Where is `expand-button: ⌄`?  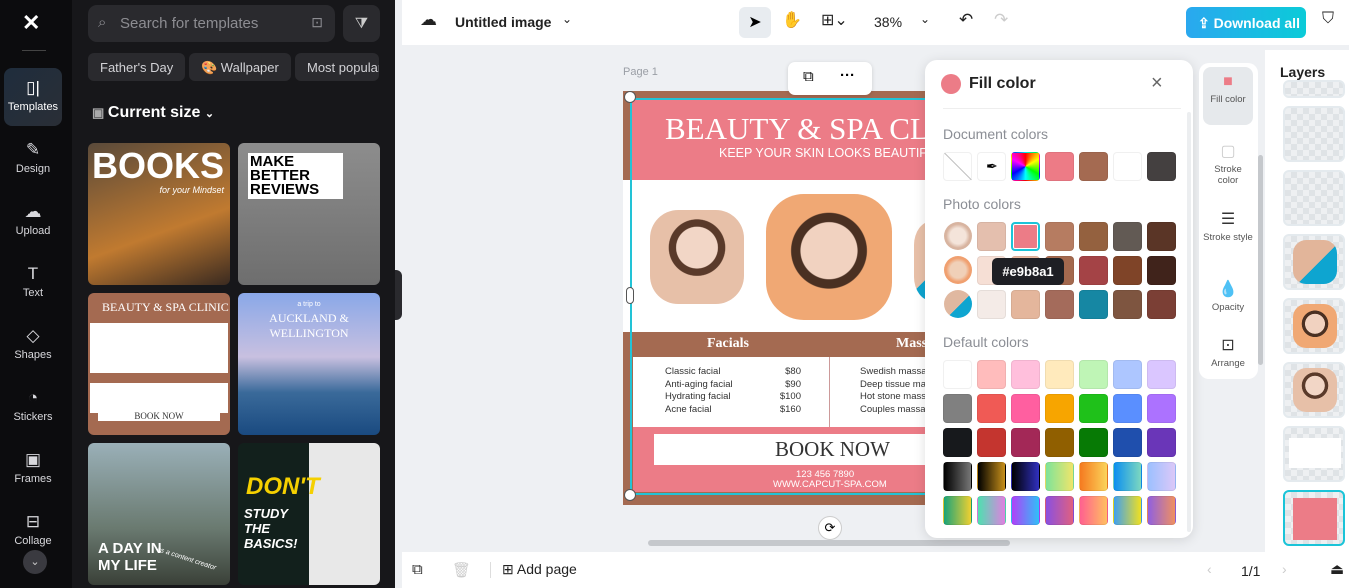 expand-button: ⌄ is located at coordinates (35, 562).